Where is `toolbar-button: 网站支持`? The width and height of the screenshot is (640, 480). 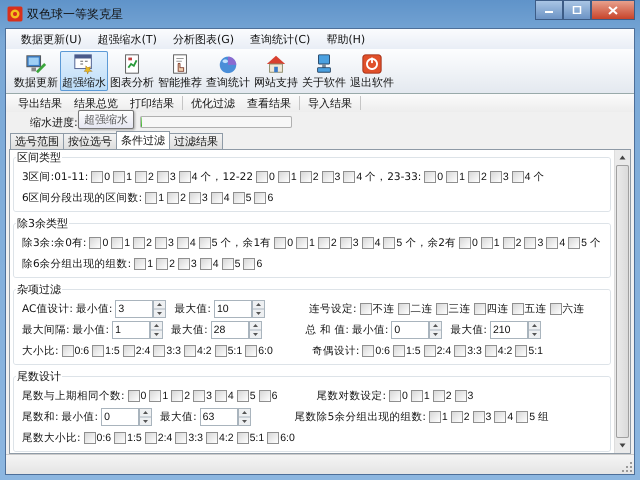
toolbar-button: 网站支持 is located at coordinates (276, 71).